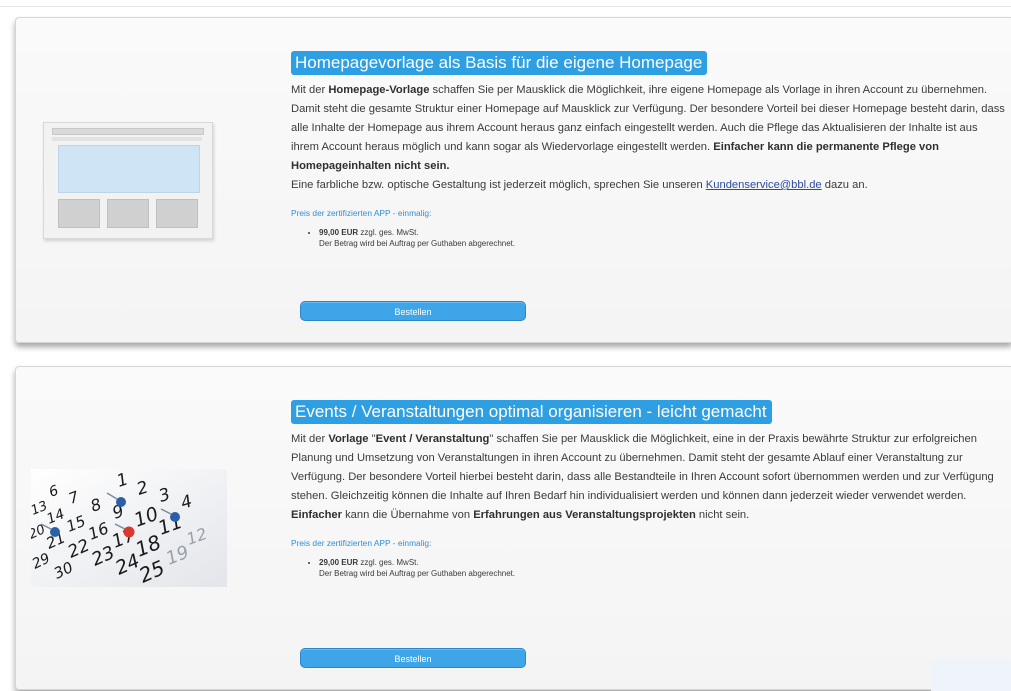 Image resolution: width=1011 pixels, height=691 pixels. What do you see at coordinates (722, 515) in the screenshot?
I see `description-segment: nicht sein.` at bounding box center [722, 515].